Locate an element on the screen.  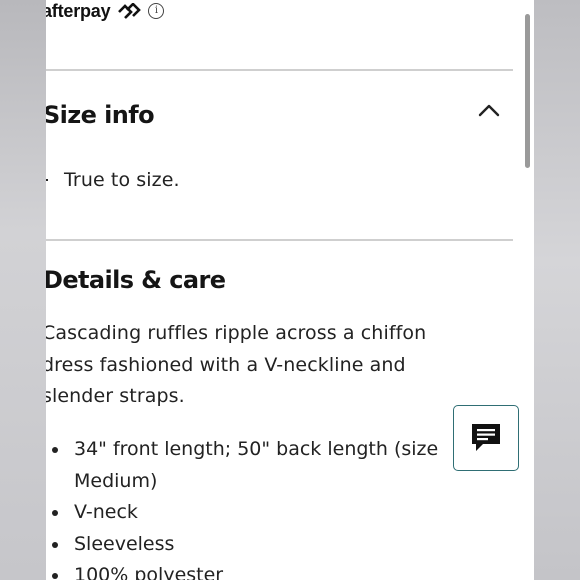
list-item: 100% polyester is located at coordinates (285, 570).